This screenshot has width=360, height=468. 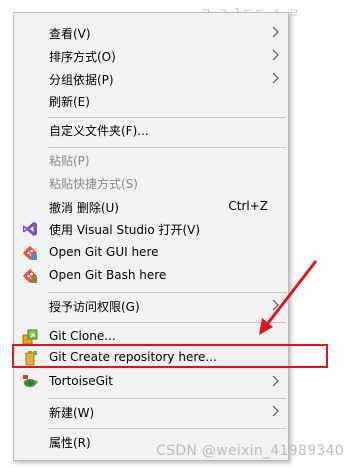 I want to click on red-arrow-annotation, so click(x=288, y=297).